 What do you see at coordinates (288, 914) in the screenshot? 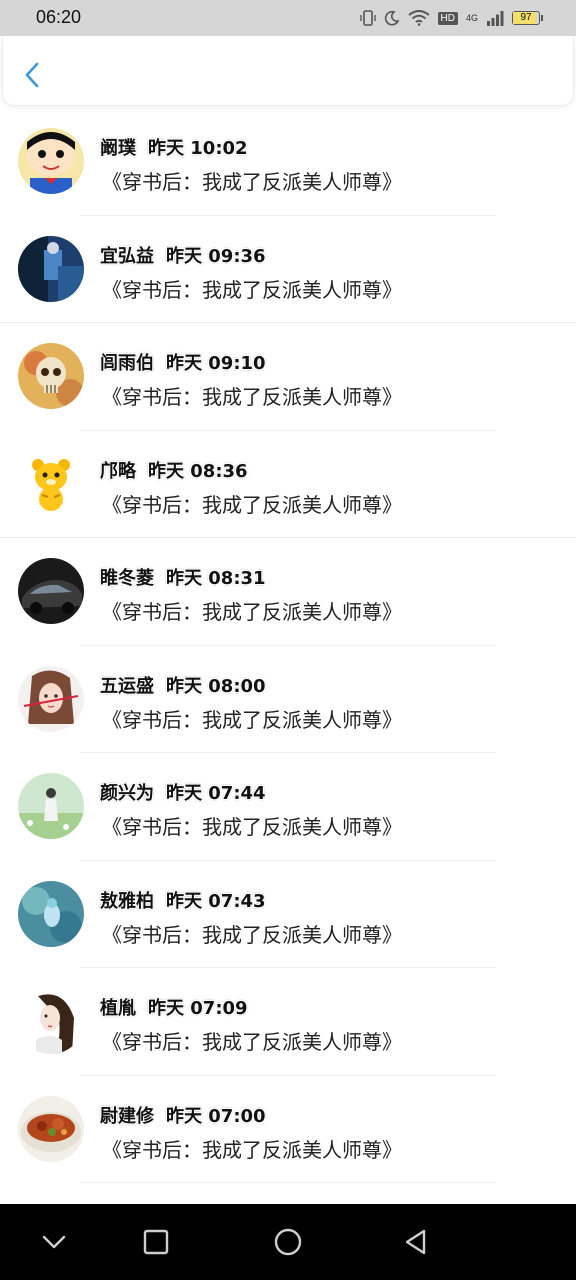
I see `list-item: 敖雅柏 昨天 07:43 《穿书后：我成了反派美人师尊》` at bounding box center [288, 914].